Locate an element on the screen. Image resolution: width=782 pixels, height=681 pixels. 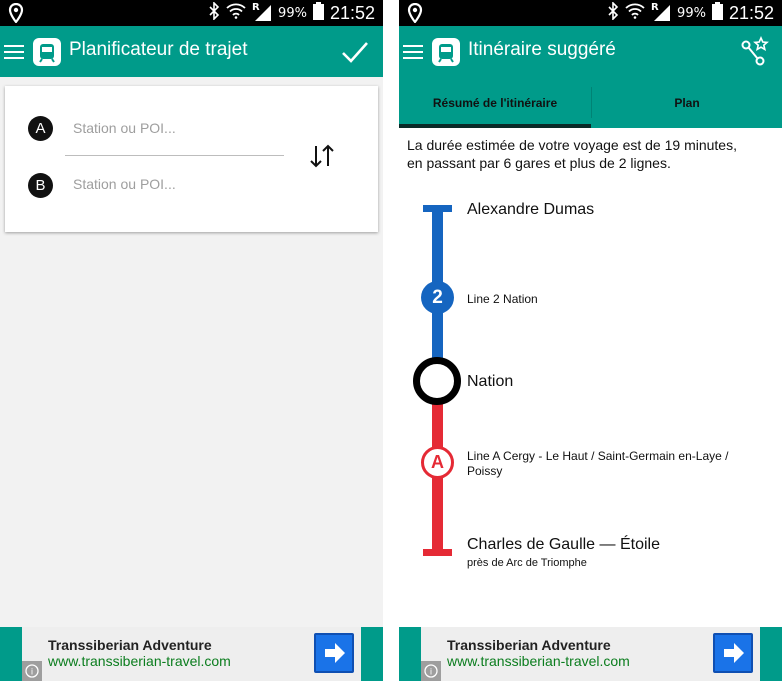
tab-map: Plan is located at coordinates (687, 102).